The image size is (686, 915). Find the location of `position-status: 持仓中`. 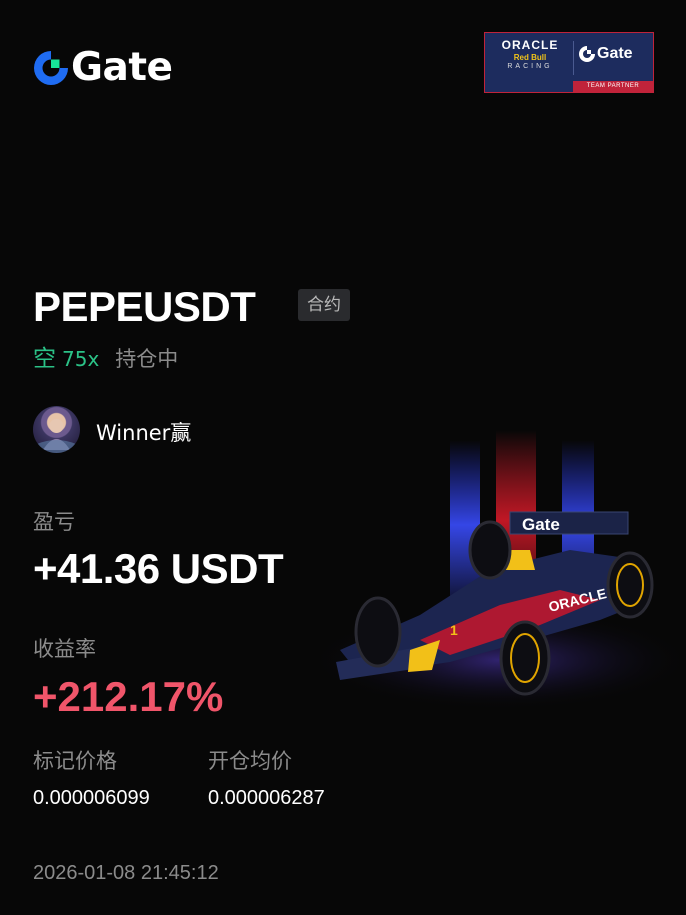

position-status: 持仓中 is located at coordinates (147, 359).